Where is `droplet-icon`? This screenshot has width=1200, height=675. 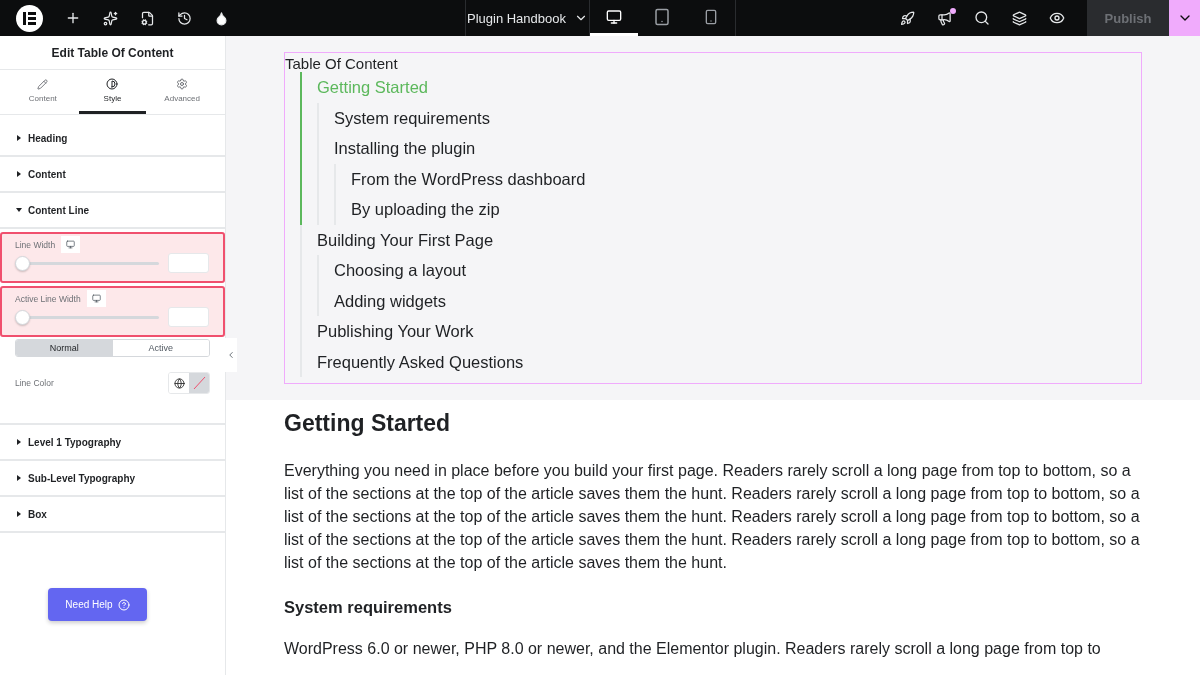
droplet-icon is located at coordinates (221, 18).